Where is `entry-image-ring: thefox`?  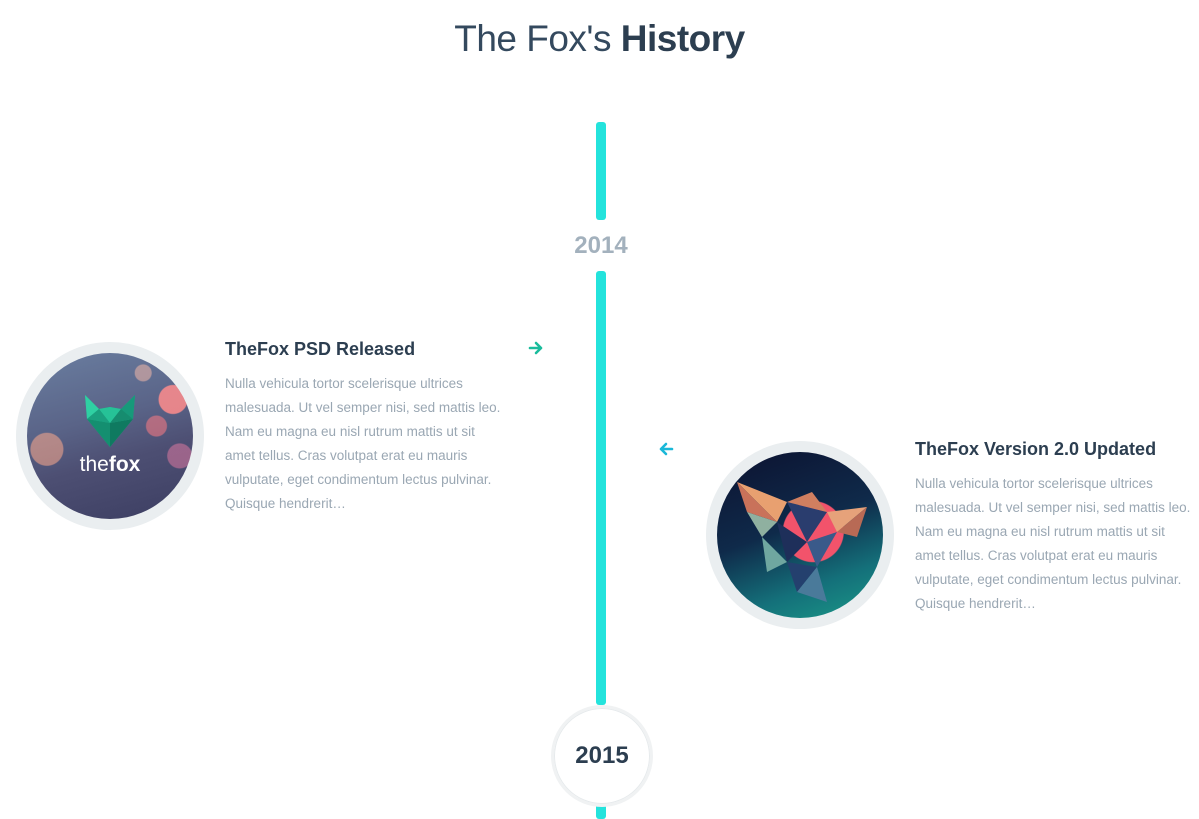 entry-image-ring: thefox is located at coordinates (110, 436).